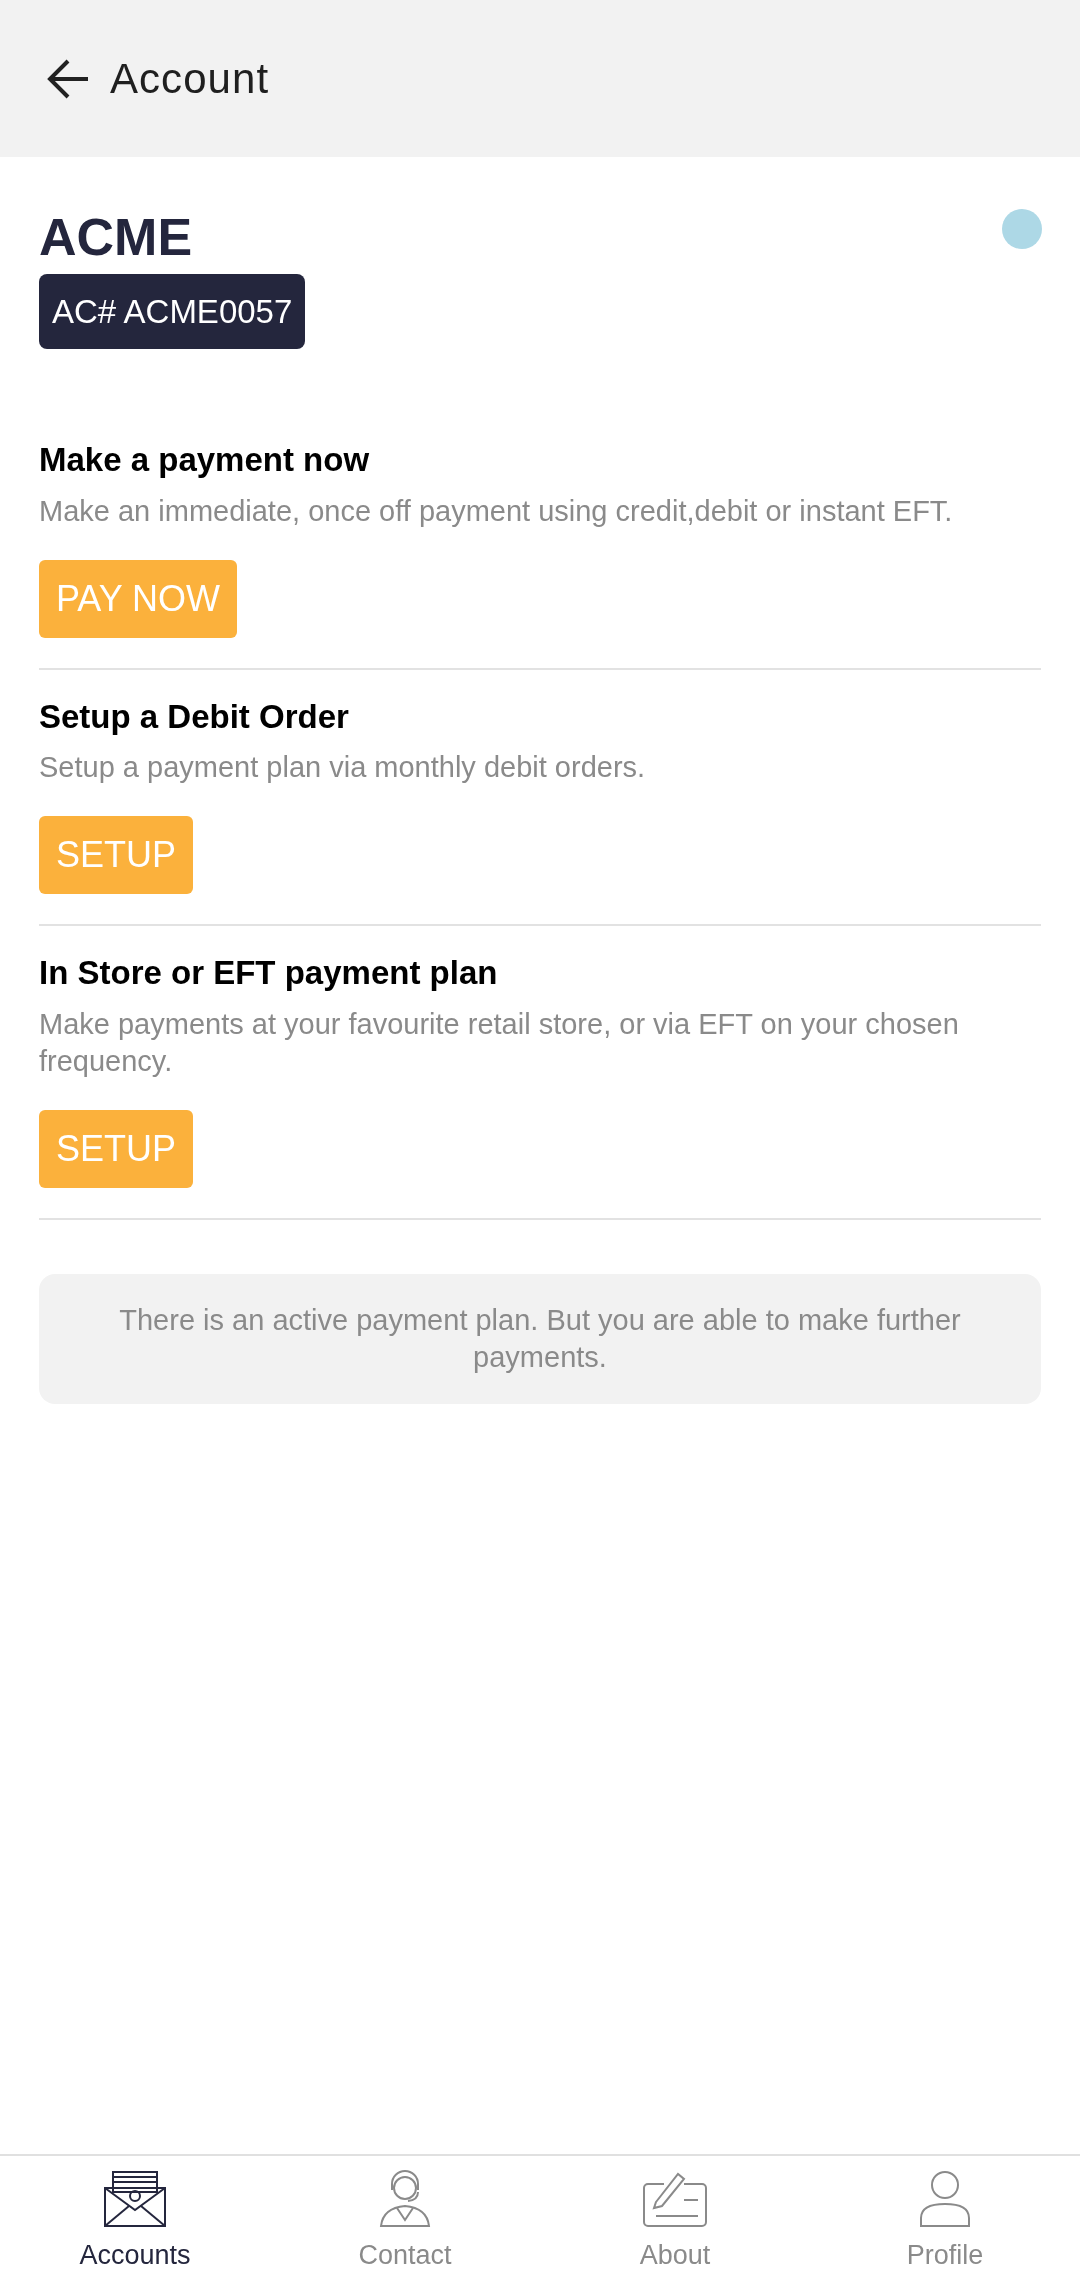  Describe the element at coordinates (405, 2199) in the screenshot. I see `support-agent-icon` at that location.